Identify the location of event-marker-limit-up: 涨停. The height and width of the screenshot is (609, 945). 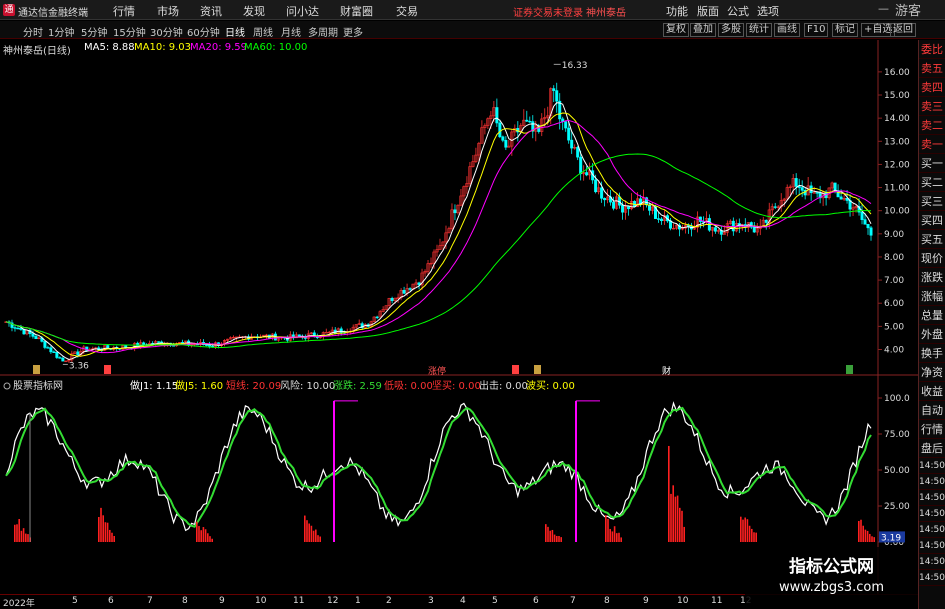
(437, 371).